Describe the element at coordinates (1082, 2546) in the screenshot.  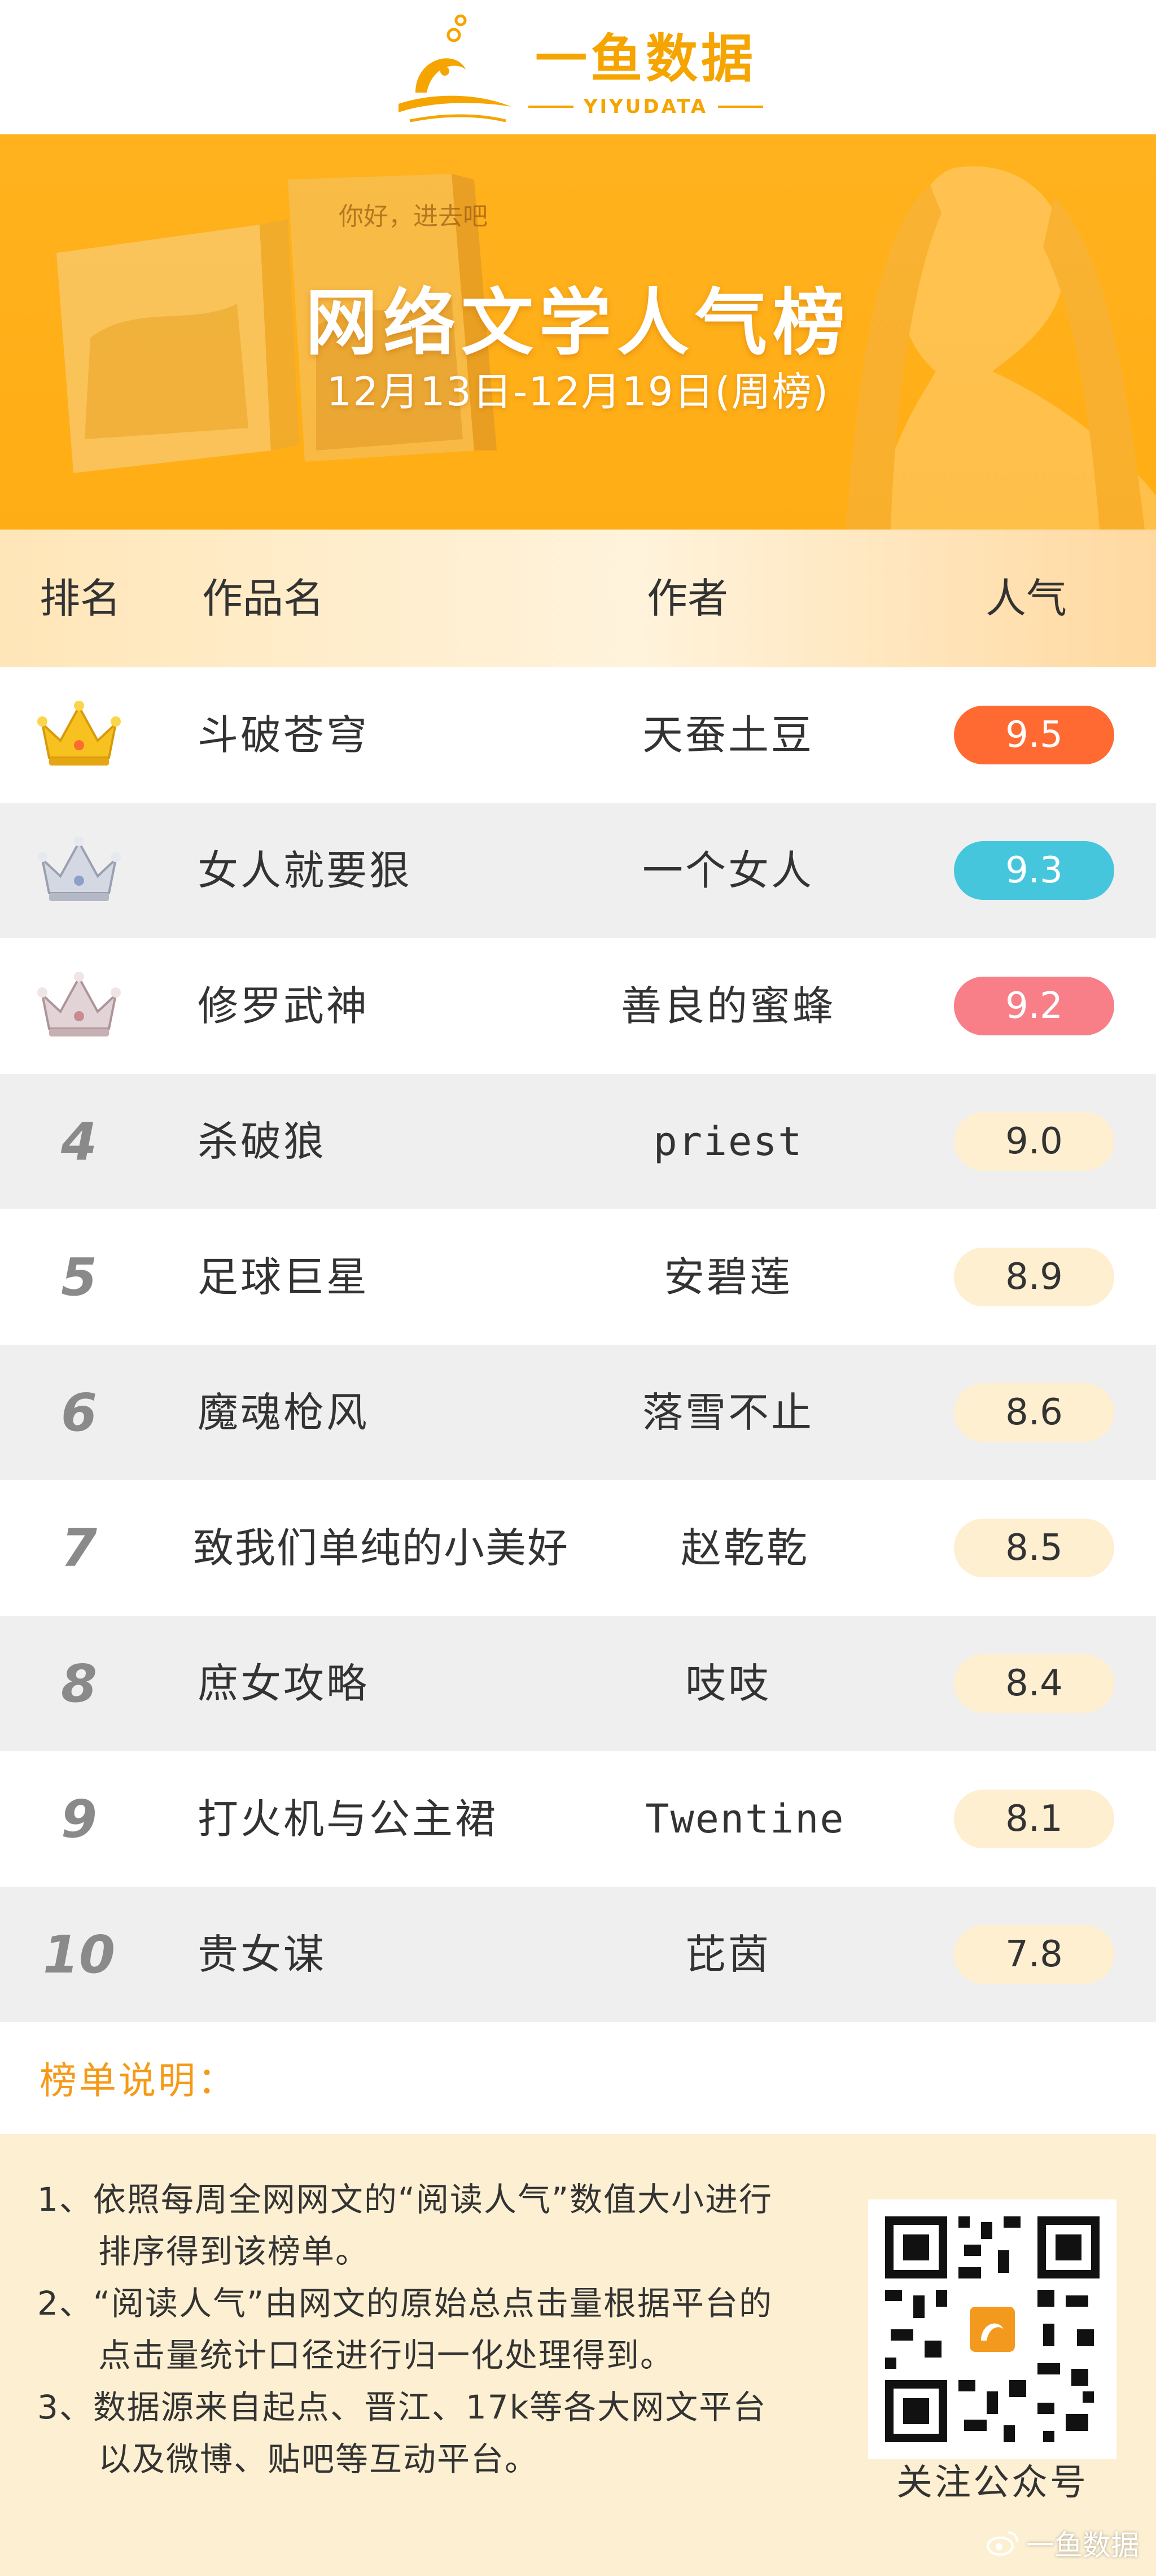
I see `watermark-text: 一鱼数据` at that location.